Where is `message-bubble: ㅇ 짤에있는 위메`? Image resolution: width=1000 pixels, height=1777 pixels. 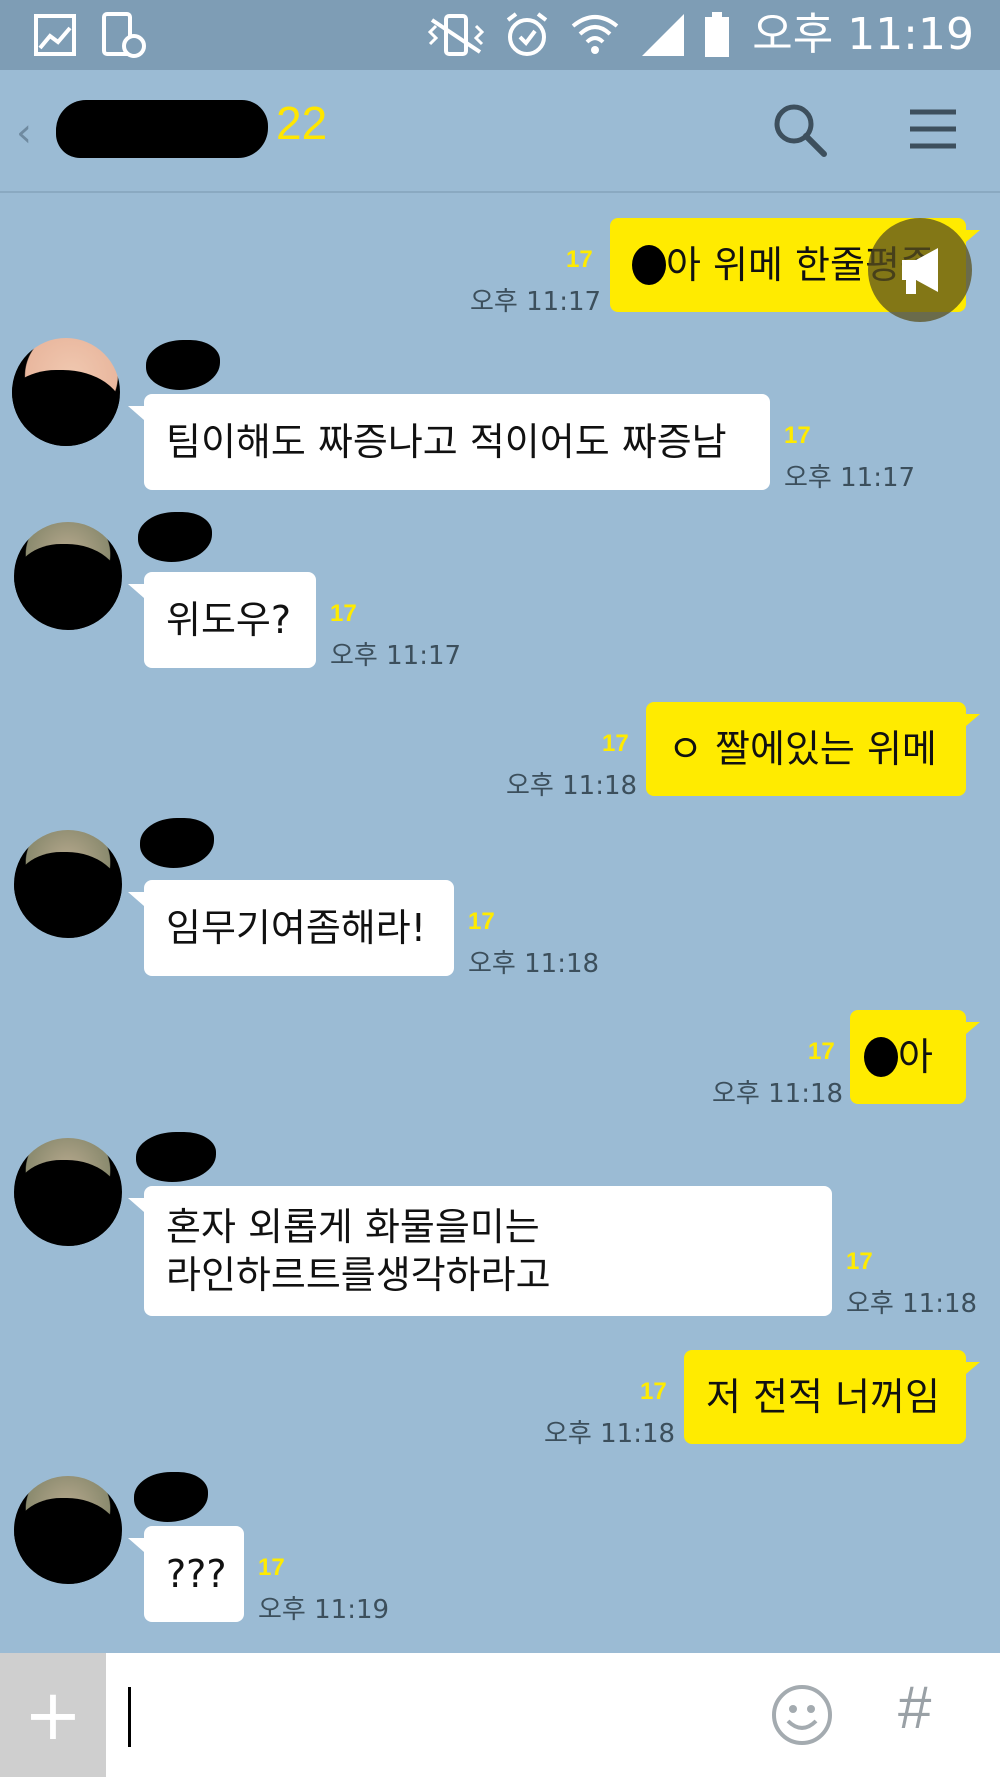 message-bubble: ㅇ 짤에있는 위메 is located at coordinates (806, 749).